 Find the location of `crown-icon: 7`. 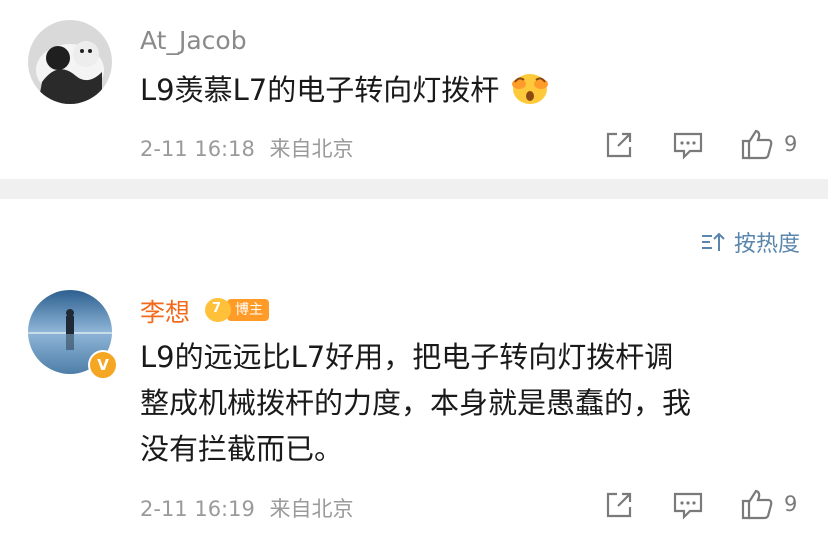

crown-icon: 7 is located at coordinates (218, 310).